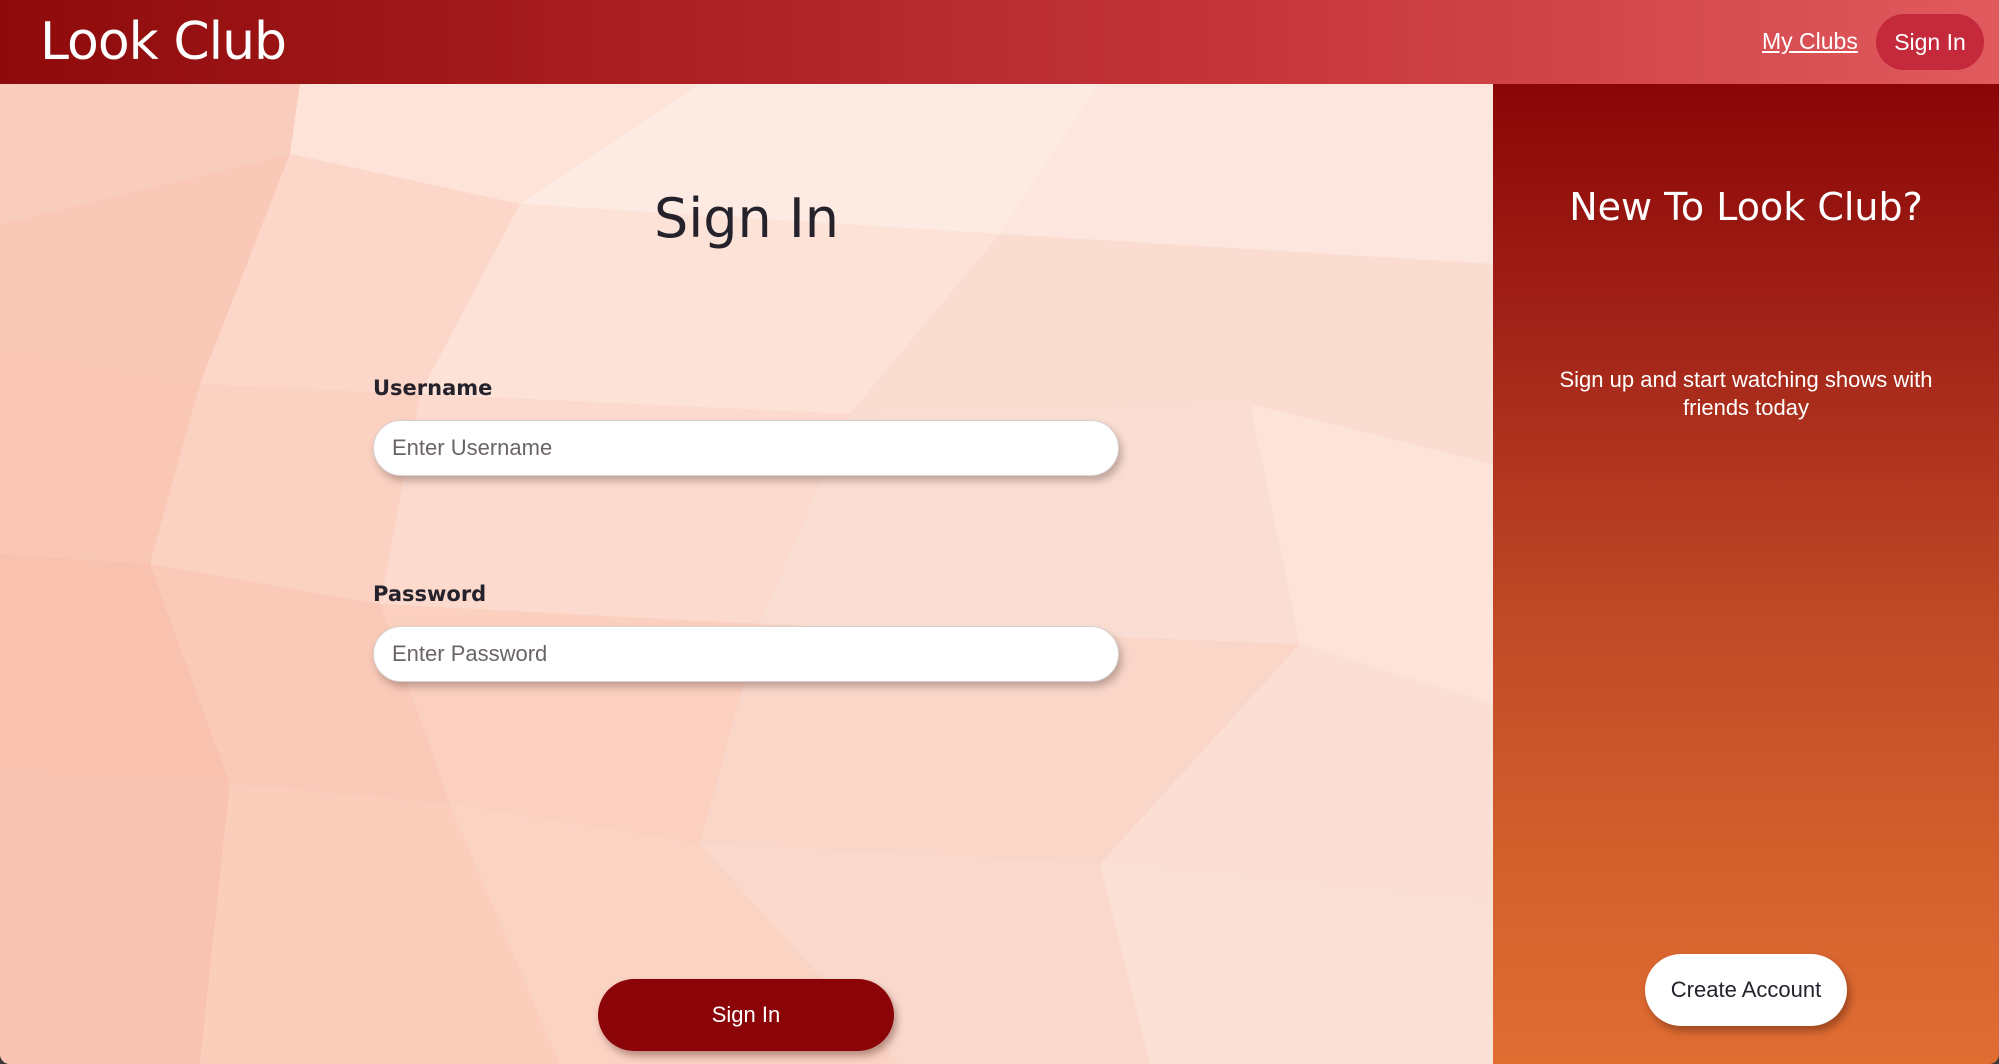  Describe the element at coordinates (1810, 41) in the screenshot. I see `my-clubs-link: My Clubs` at that location.